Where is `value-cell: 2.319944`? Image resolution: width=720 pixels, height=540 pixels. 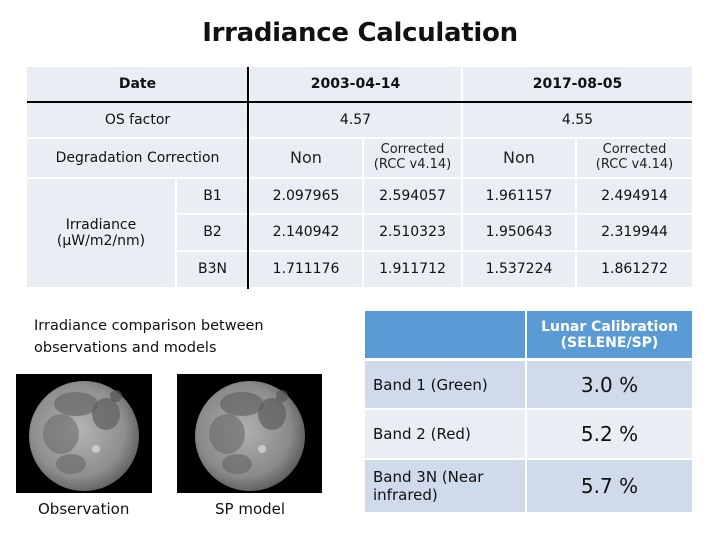 value-cell: 2.319944 is located at coordinates (634, 232).